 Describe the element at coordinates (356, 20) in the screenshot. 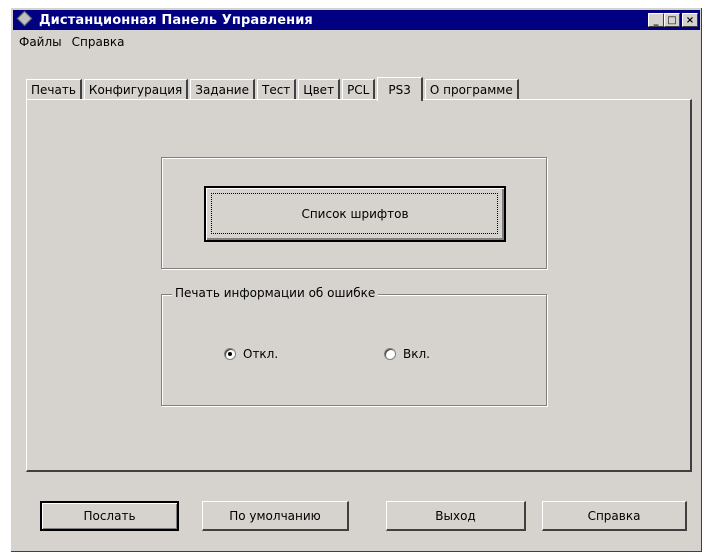

I see `title-bar: Дистанционная Панель Управления _ □ ×` at that location.